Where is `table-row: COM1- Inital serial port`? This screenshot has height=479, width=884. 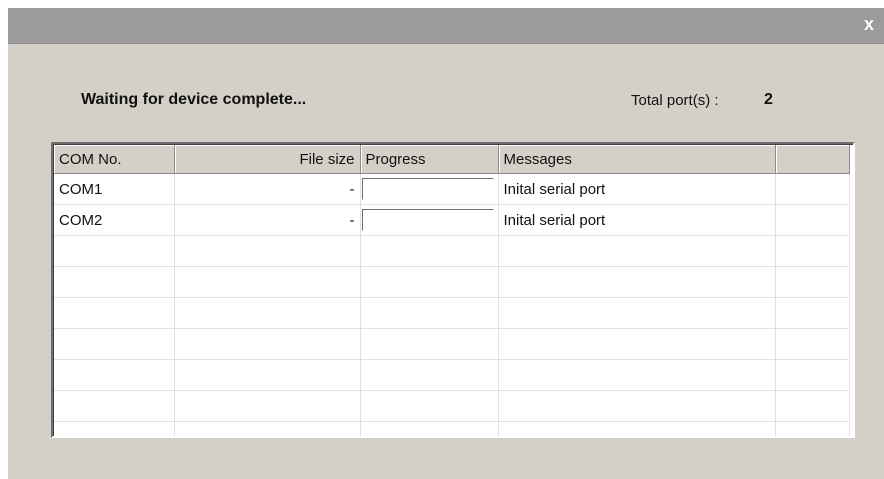 table-row: COM1- Inital serial port is located at coordinates (452, 189).